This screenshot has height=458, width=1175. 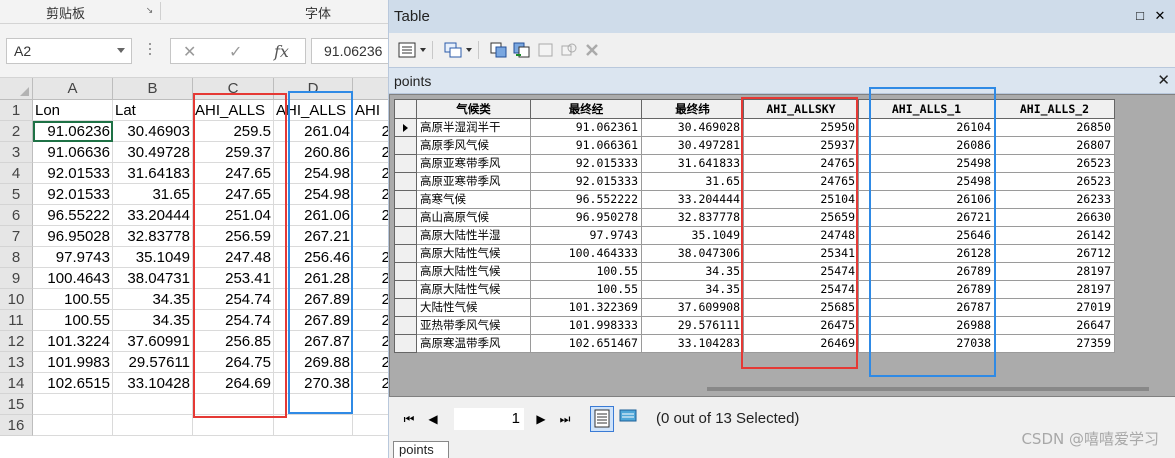 What do you see at coordinates (801, 164) in the screenshot?
I see `table-cell: 24765` at bounding box center [801, 164].